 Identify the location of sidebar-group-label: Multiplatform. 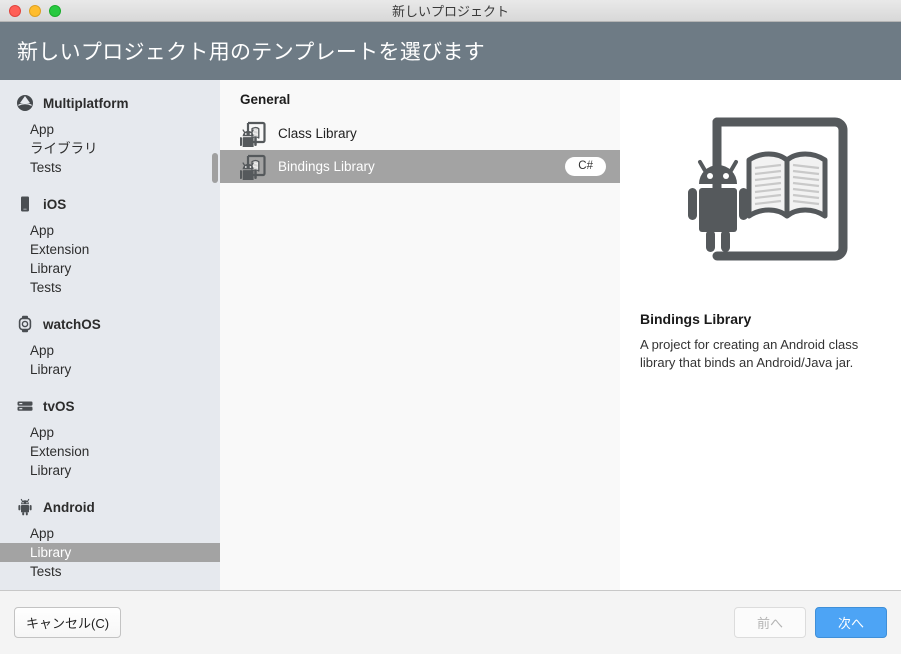
(86, 103).